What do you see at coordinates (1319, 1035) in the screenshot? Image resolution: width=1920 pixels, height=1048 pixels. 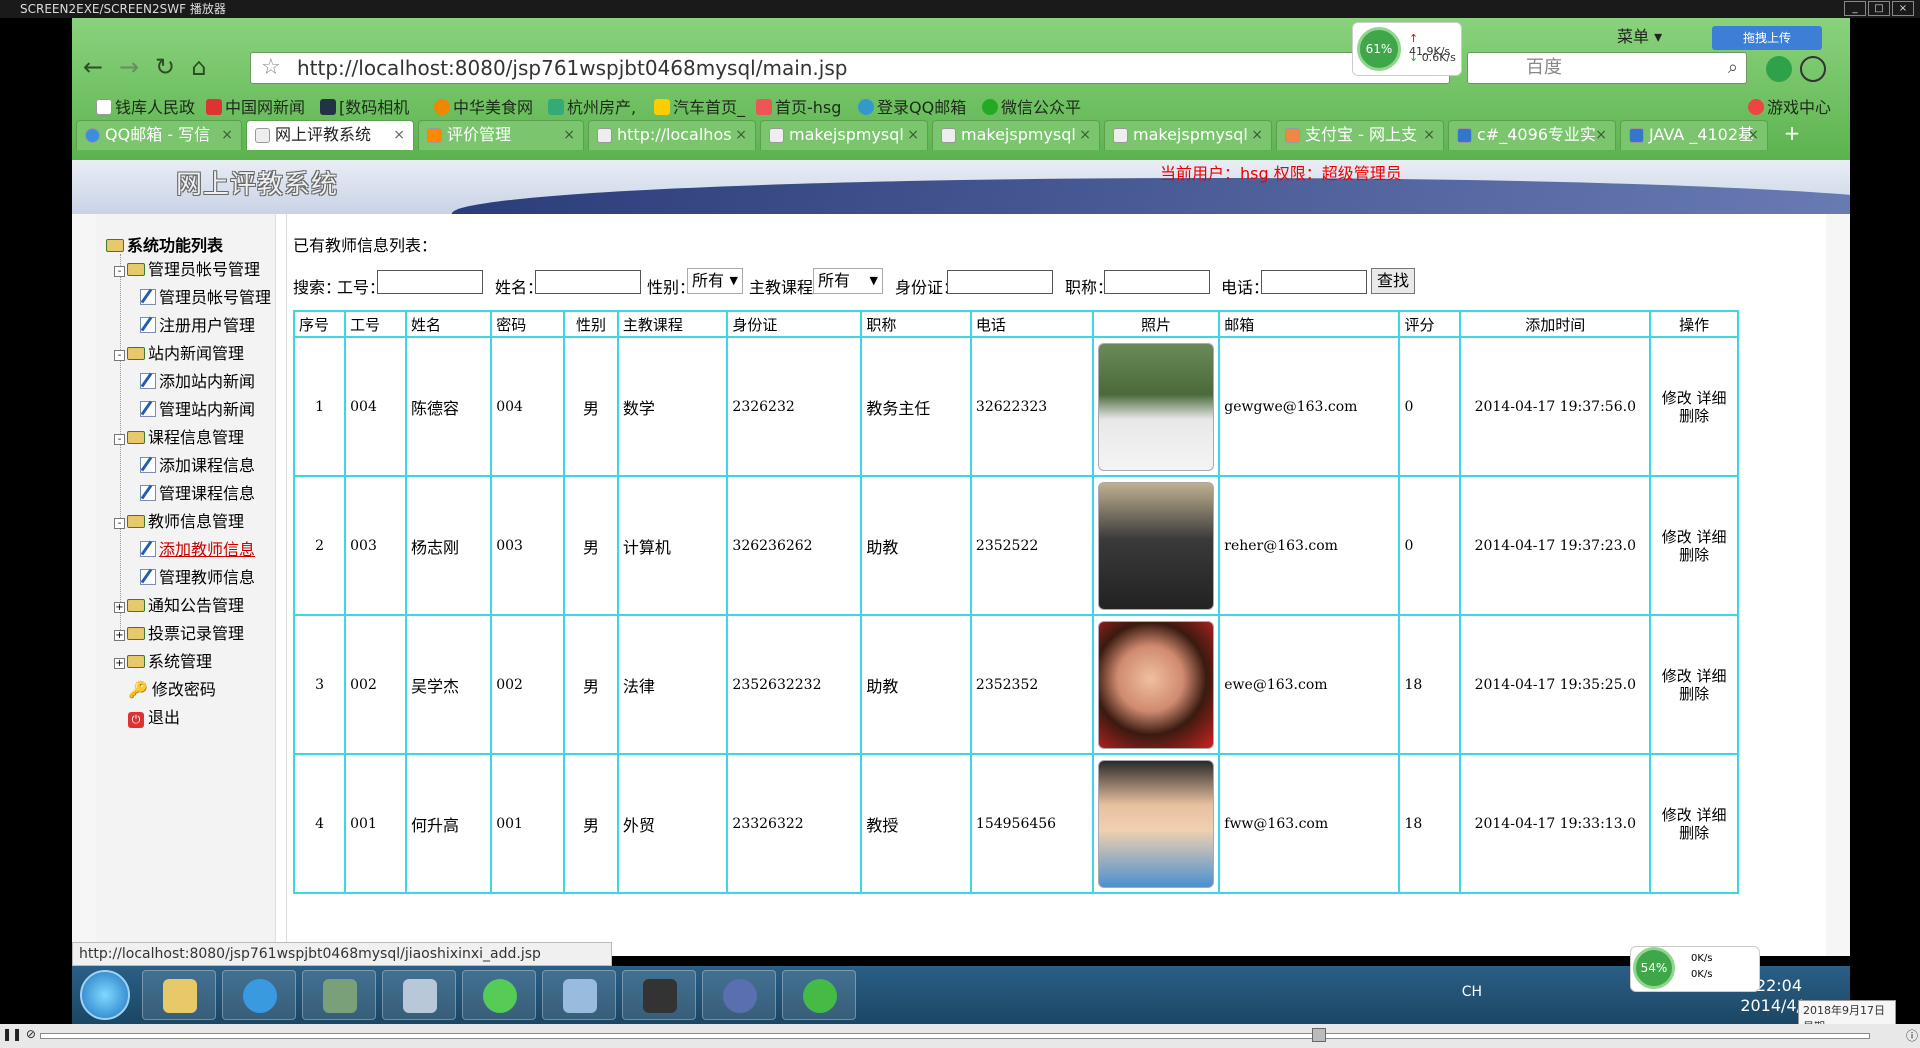 I see `player-progress-knob` at bounding box center [1319, 1035].